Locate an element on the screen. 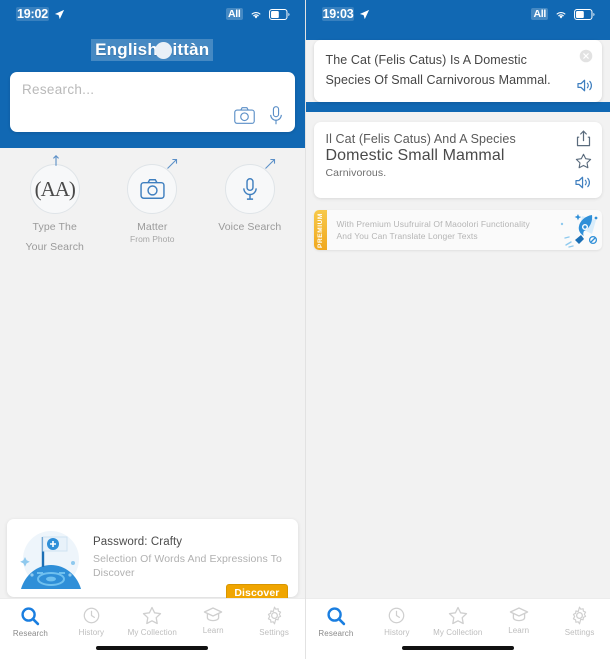 This screenshot has width=610, height=659. close-circle-icon is located at coordinates (586, 56).